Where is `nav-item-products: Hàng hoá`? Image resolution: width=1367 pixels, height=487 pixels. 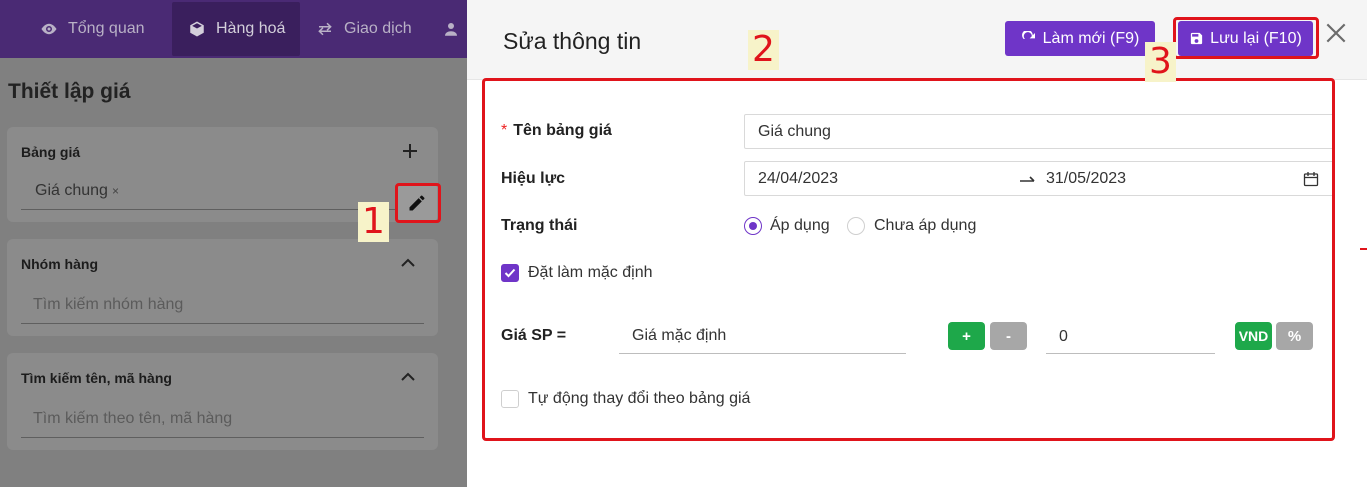
nav-item-products: Hàng hoá is located at coordinates (236, 29).